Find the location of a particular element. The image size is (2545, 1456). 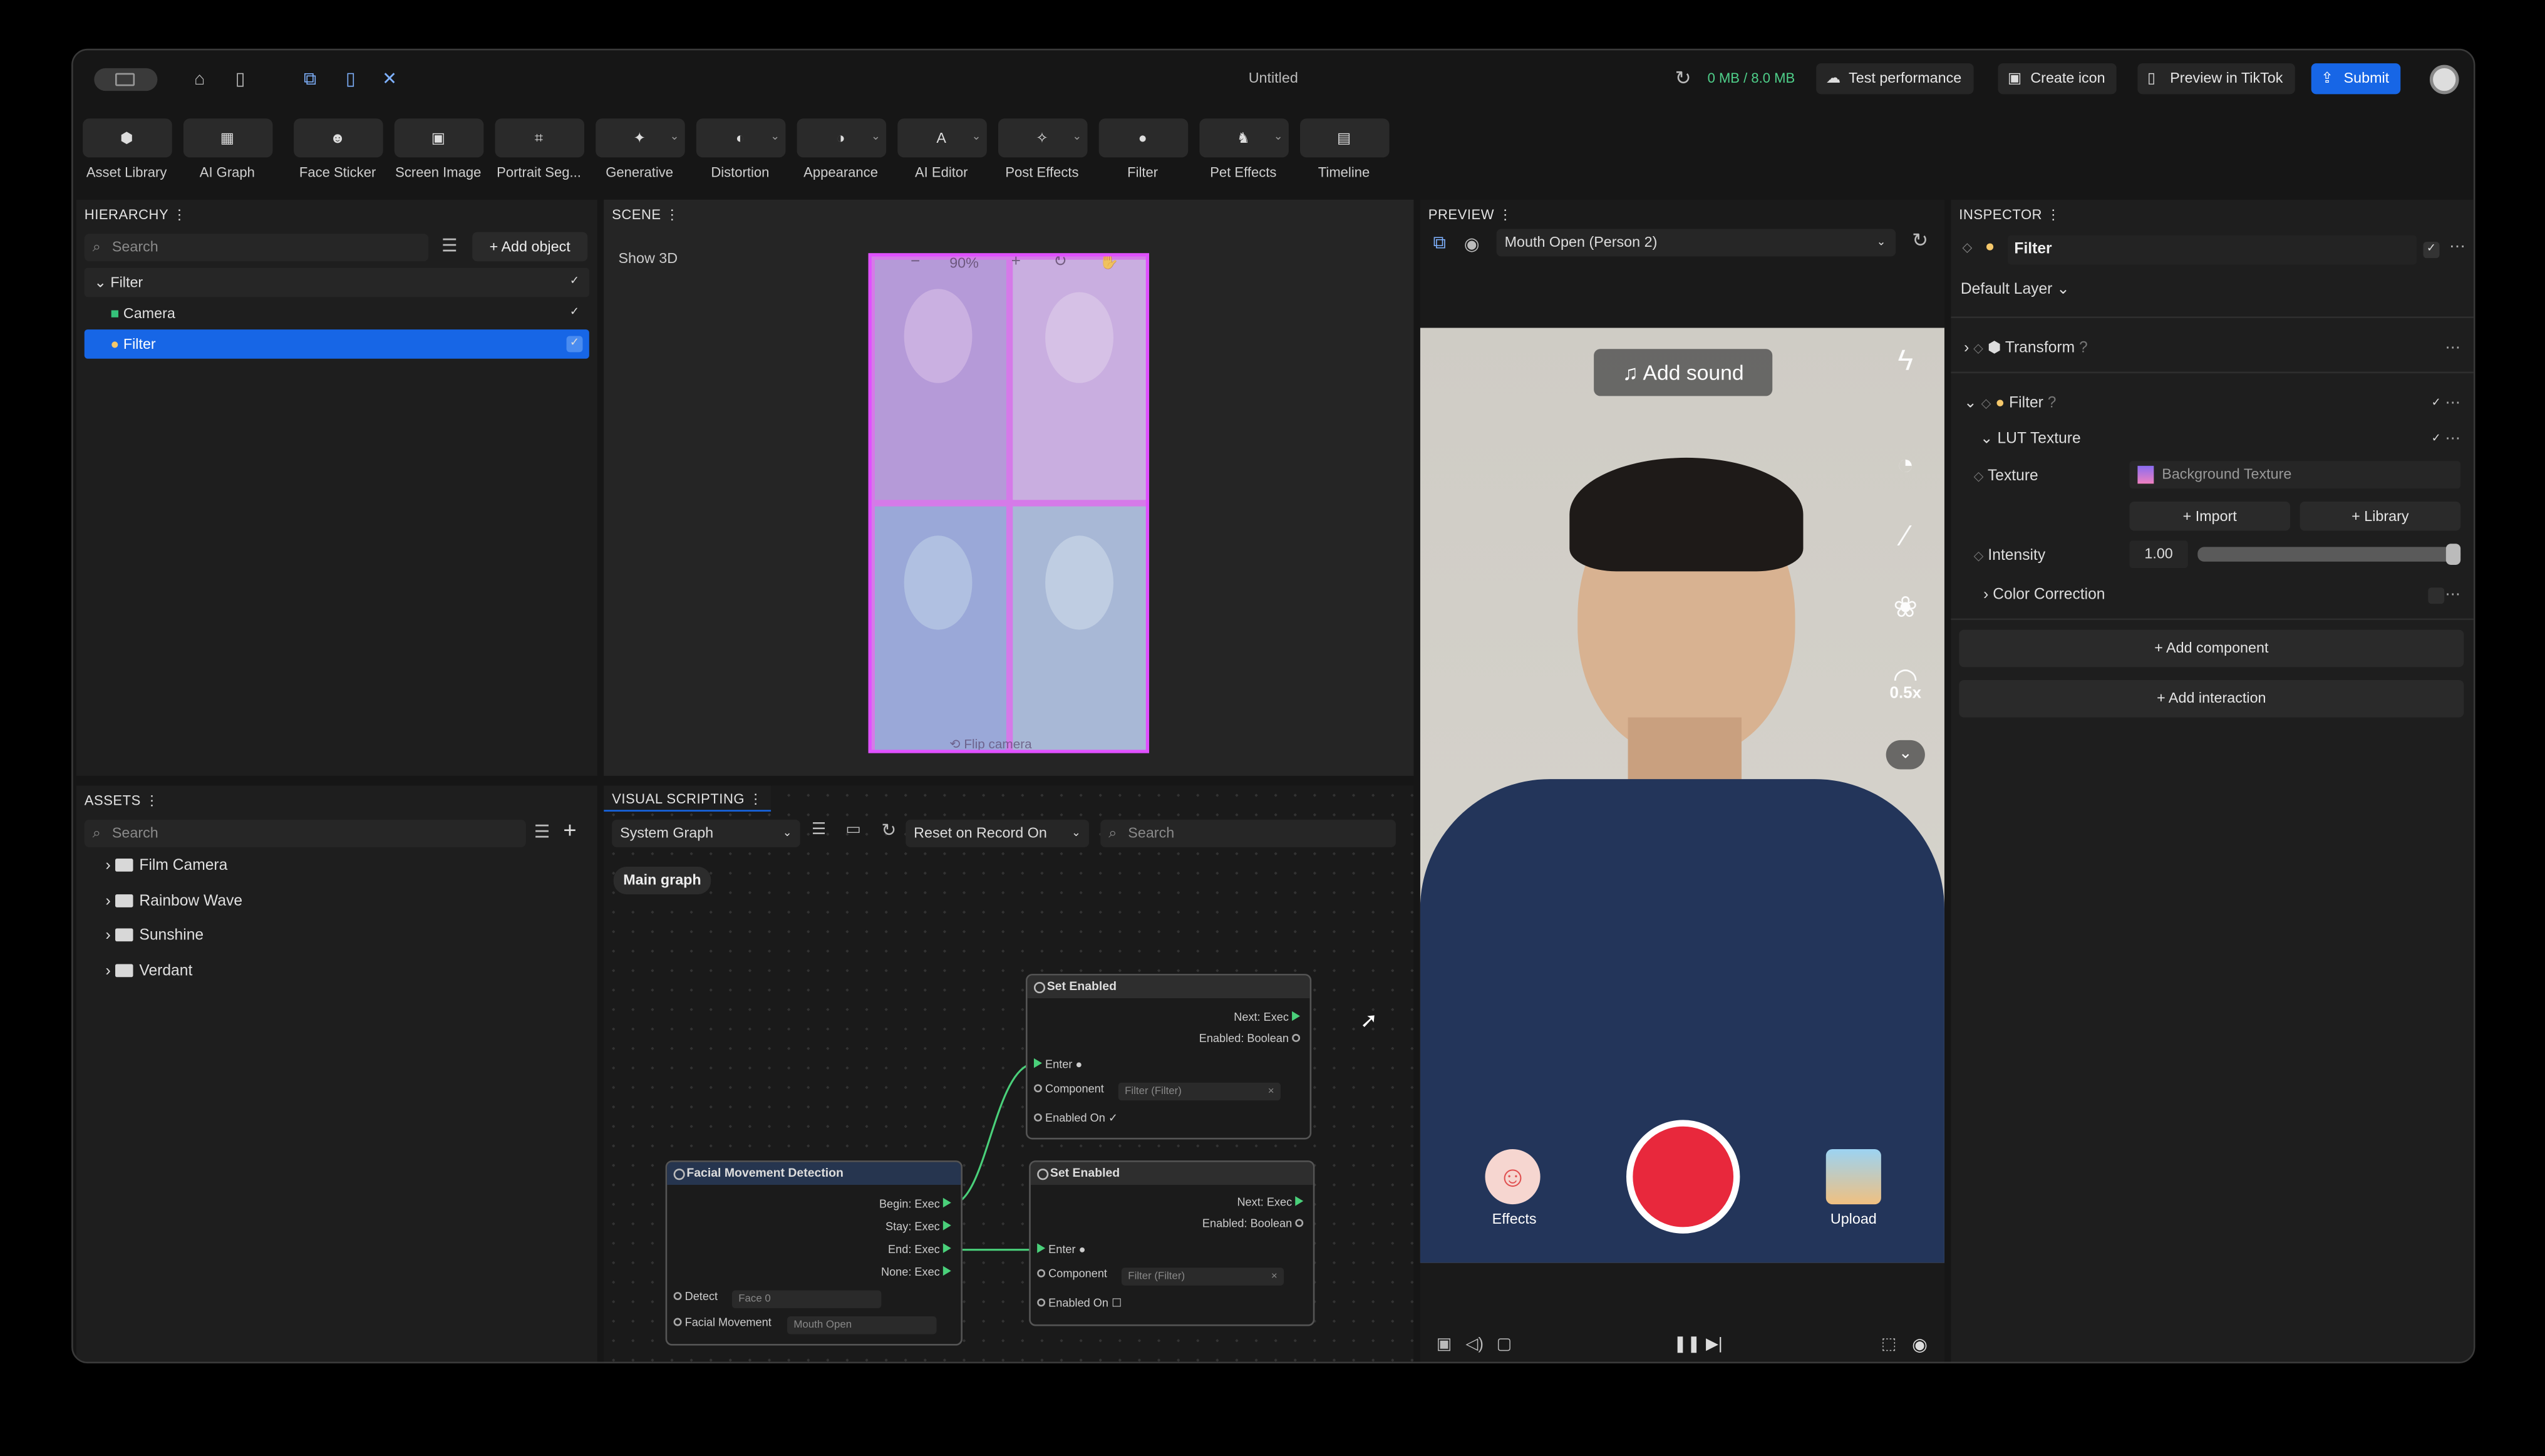

submit-button: ⇪ Submit is located at coordinates (2356, 79).